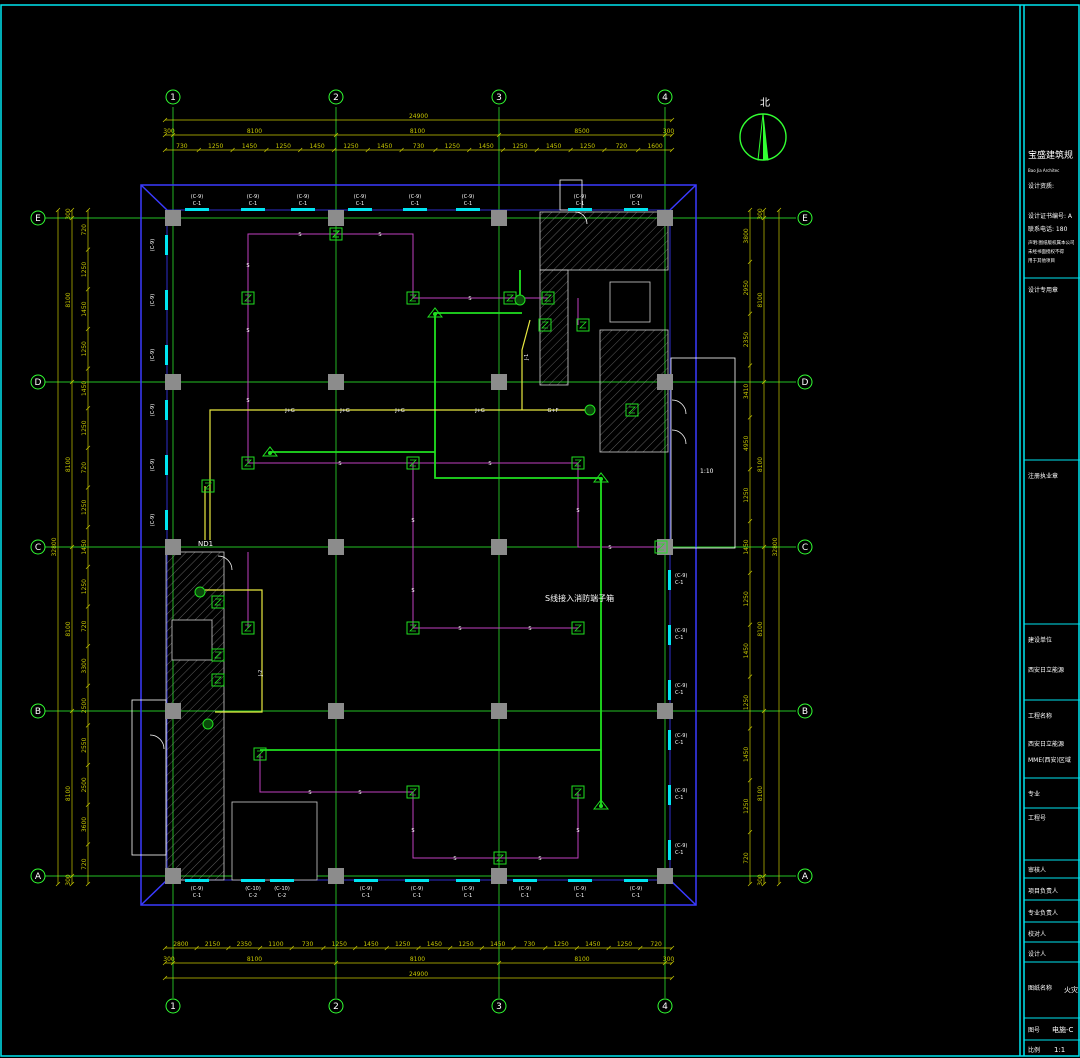  I want to click on dimension-text: 3800, so click(746, 235).